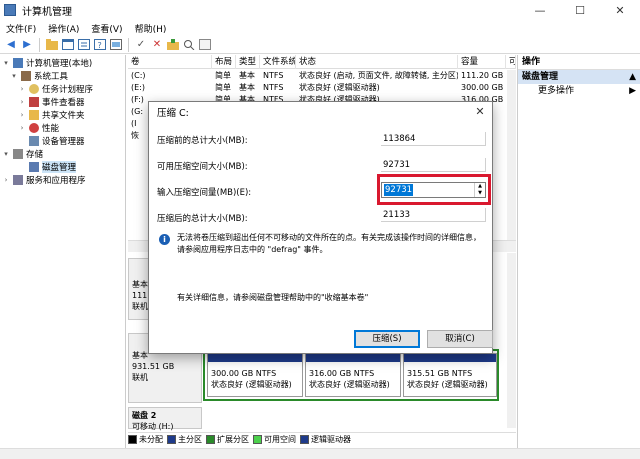 The width and height of the screenshot is (640, 459). I want to click on tree-node-disk-management: 磁盘管理, so click(47, 166).